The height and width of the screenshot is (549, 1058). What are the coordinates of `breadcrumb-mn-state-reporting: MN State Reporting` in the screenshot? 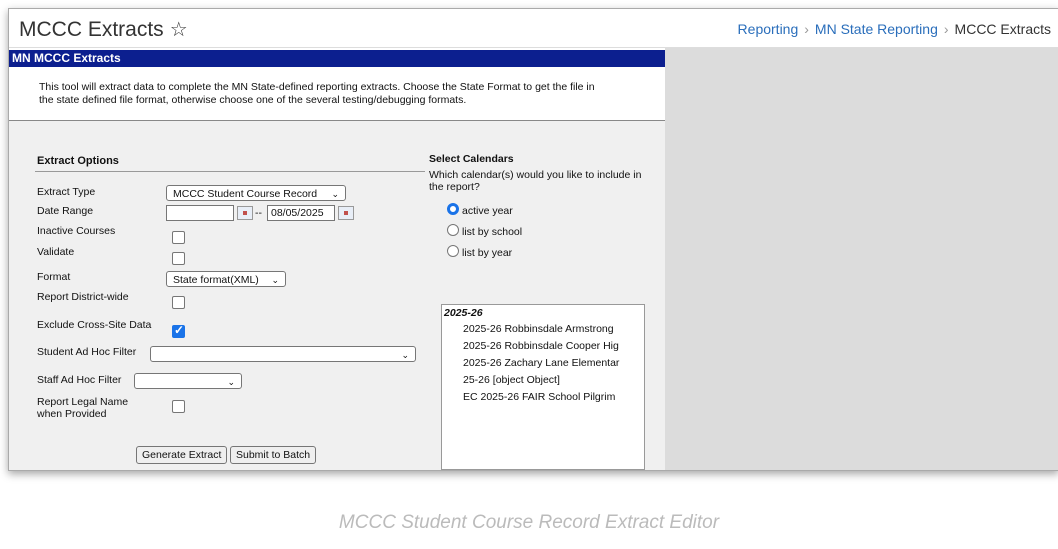 It's located at (876, 29).